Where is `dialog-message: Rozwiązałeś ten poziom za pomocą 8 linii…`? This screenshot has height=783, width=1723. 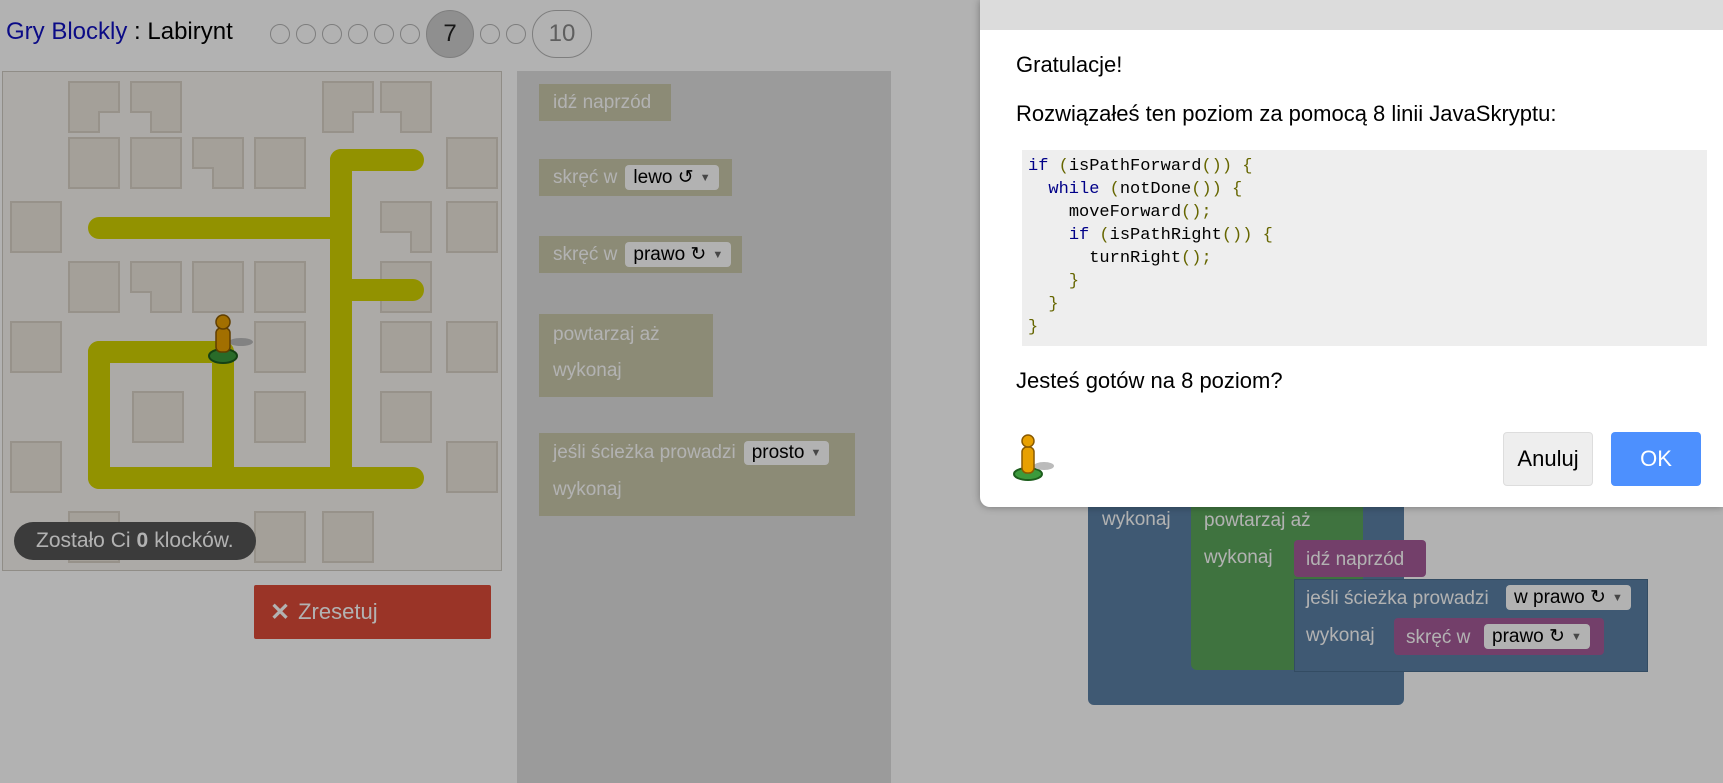 dialog-message: Rozwiązałeś ten poziom za pomocą 8 linii… is located at coordinates (1286, 113).